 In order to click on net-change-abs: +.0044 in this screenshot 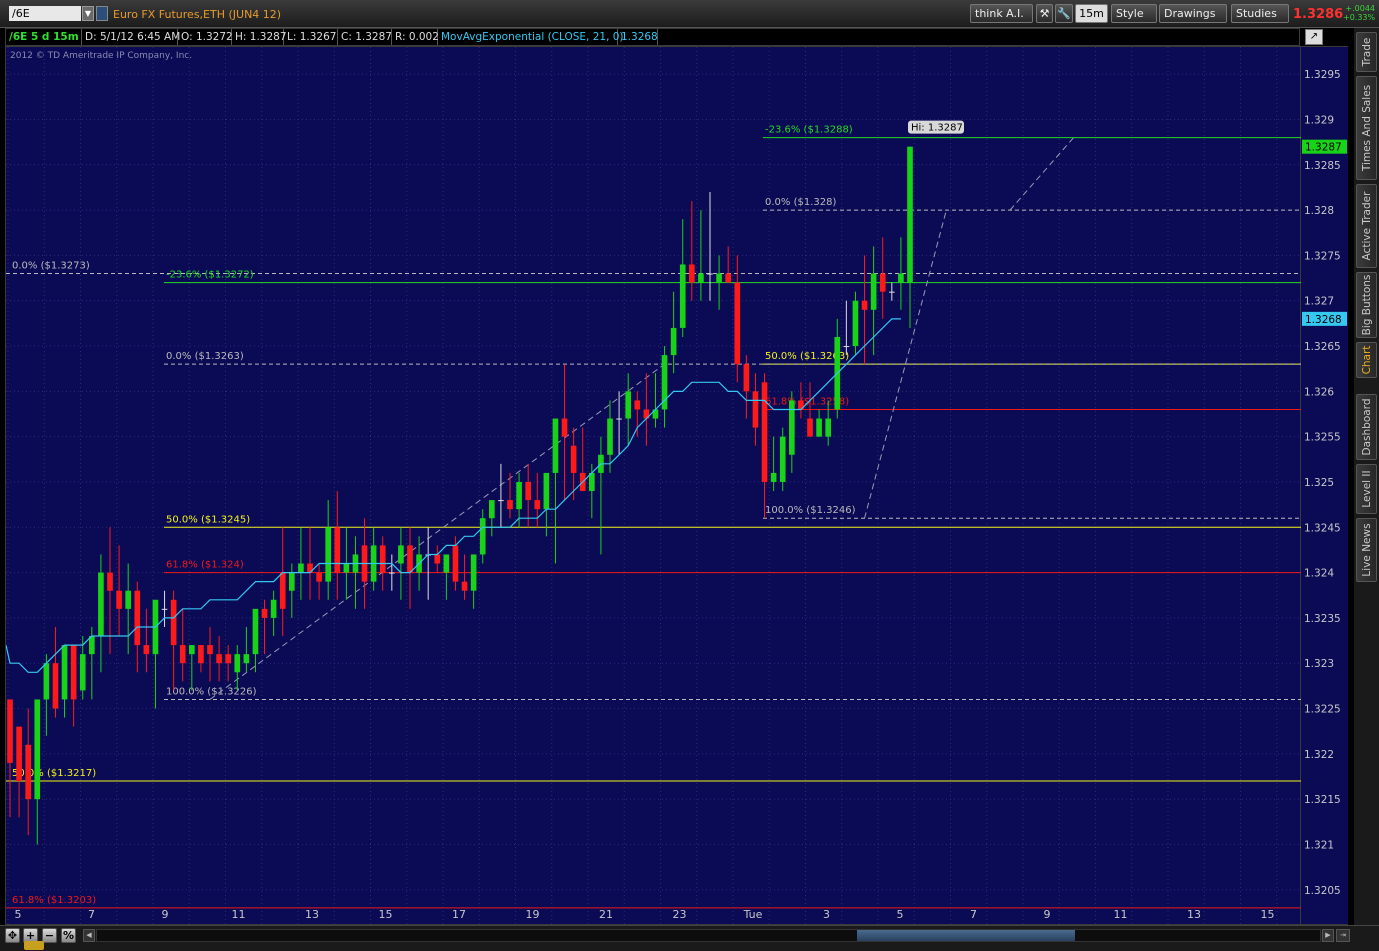, I will do `click(1360, 8)`.